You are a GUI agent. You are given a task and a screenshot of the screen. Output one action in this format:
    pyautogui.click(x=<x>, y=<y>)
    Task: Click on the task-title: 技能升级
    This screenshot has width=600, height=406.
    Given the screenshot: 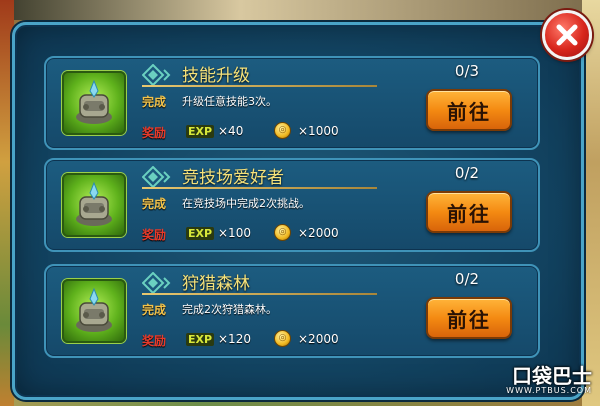 What is the action you would take?
    pyautogui.click(x=216, y=76)
    